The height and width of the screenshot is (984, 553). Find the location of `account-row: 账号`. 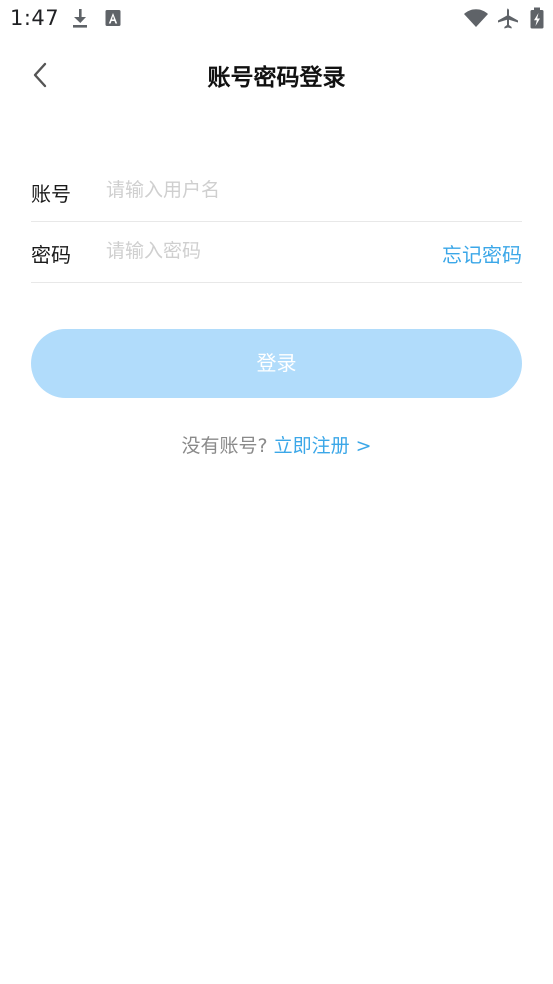

account-row: 账号 is located at coordinates (276, 191).